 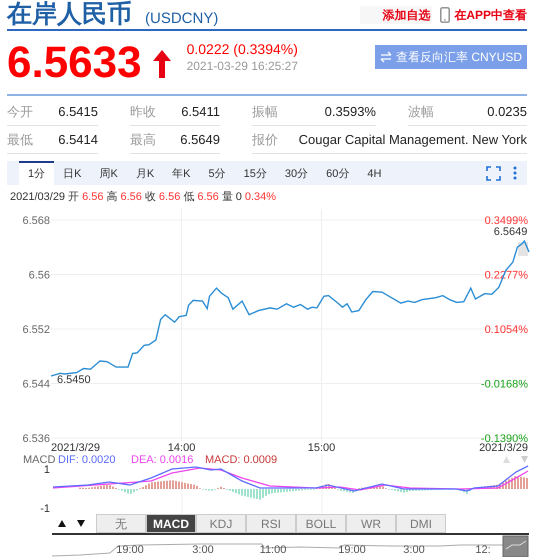 What do you see at coordinates (36, 173) in the screenshot?
I see `period-tab: 1分` at bounding box center [36, 173].